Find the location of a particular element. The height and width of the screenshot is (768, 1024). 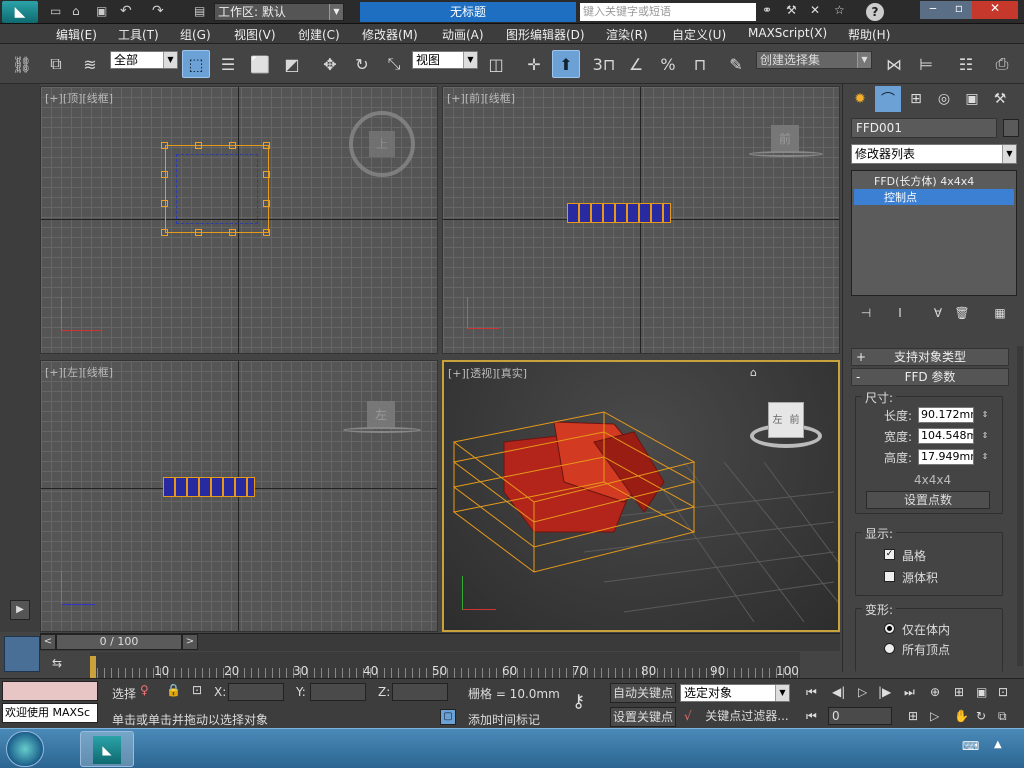

pivot-center-icon: ◫ is located at coordinates (496, 64).